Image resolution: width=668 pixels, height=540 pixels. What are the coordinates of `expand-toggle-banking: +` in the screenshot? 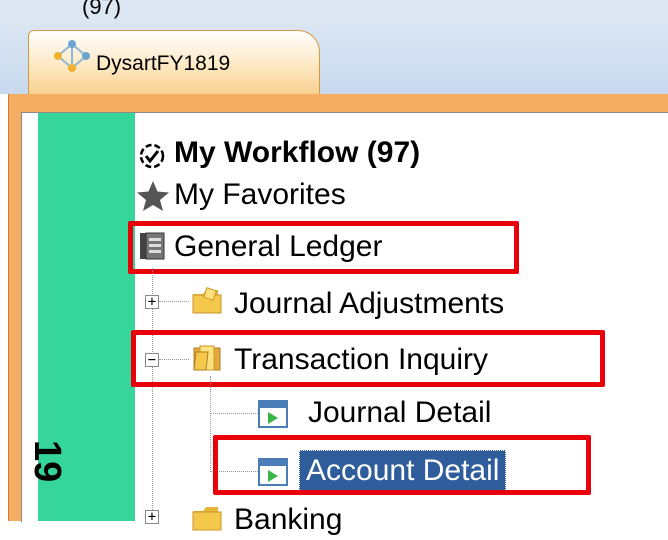 It's located at (152, 517).